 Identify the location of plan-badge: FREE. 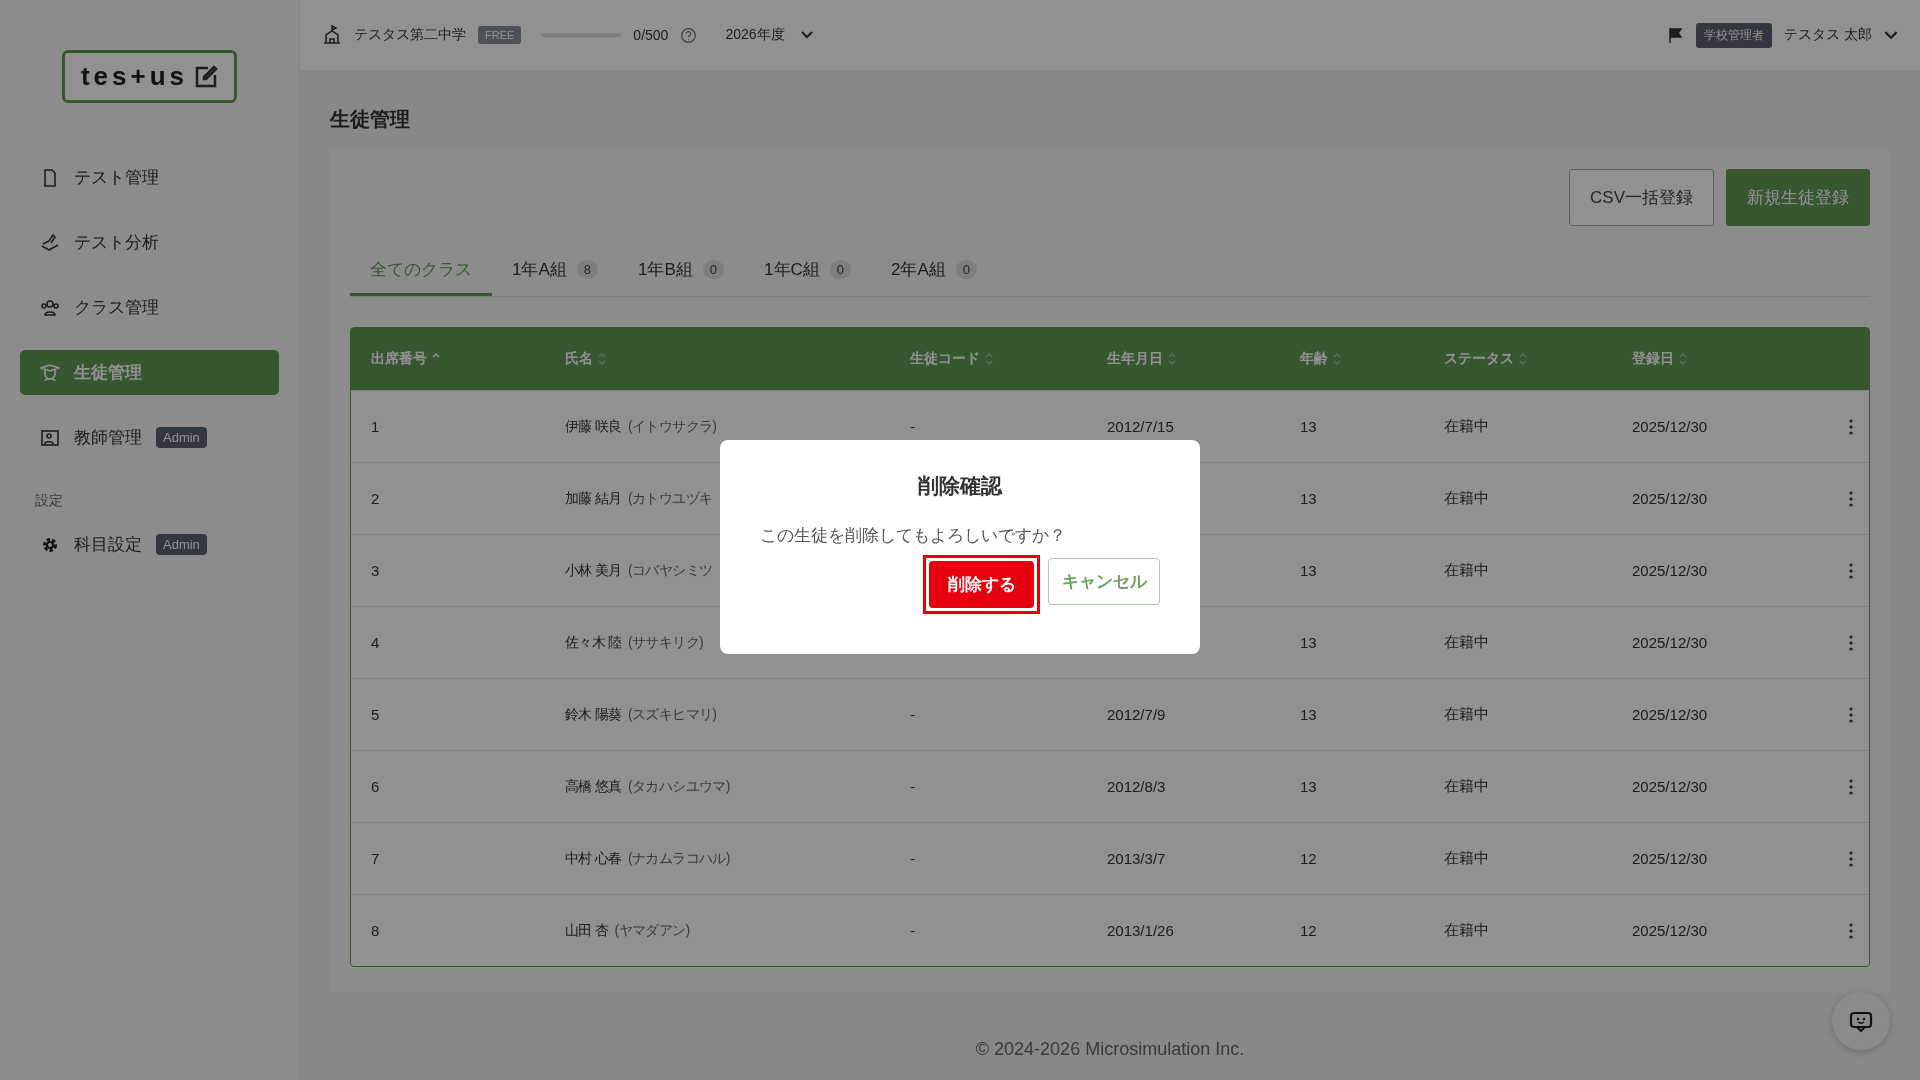
(500, 35).